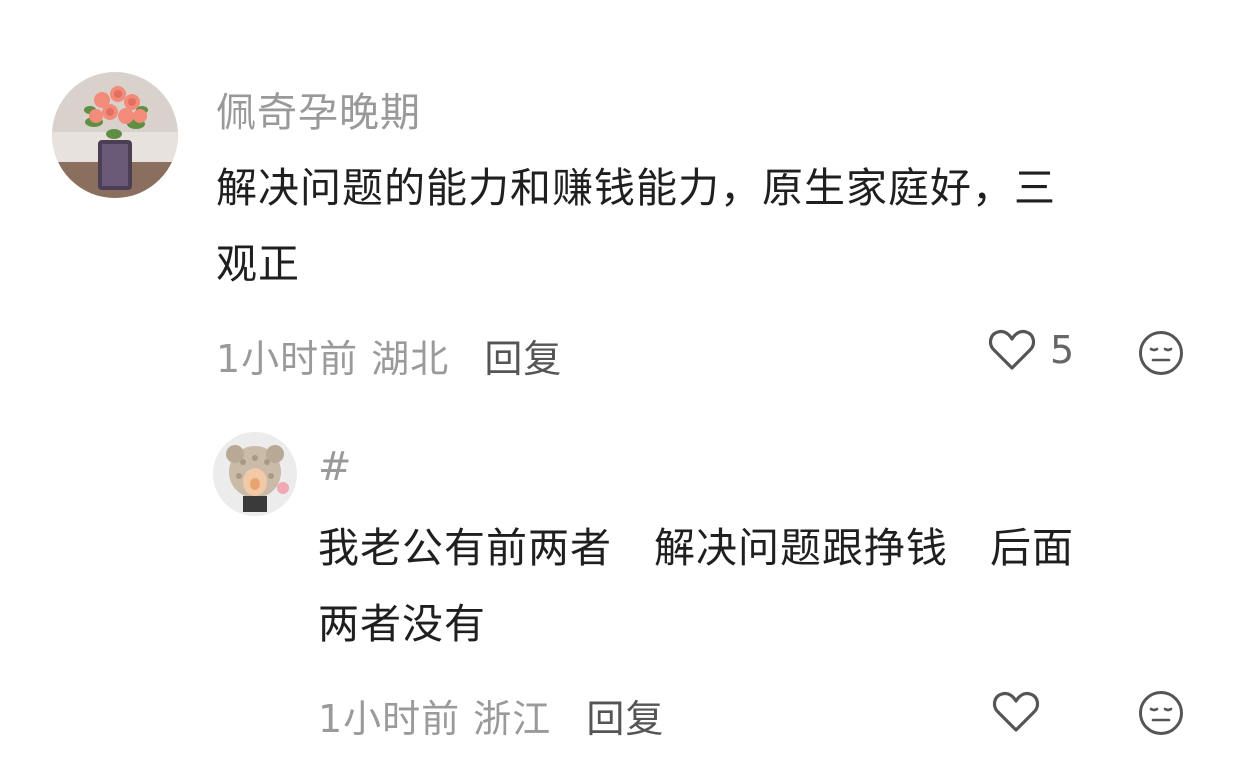 Image resolution: width=1260 pixels, height=782 pixels. I want to click on like-button: 5, so click(1031, 350).